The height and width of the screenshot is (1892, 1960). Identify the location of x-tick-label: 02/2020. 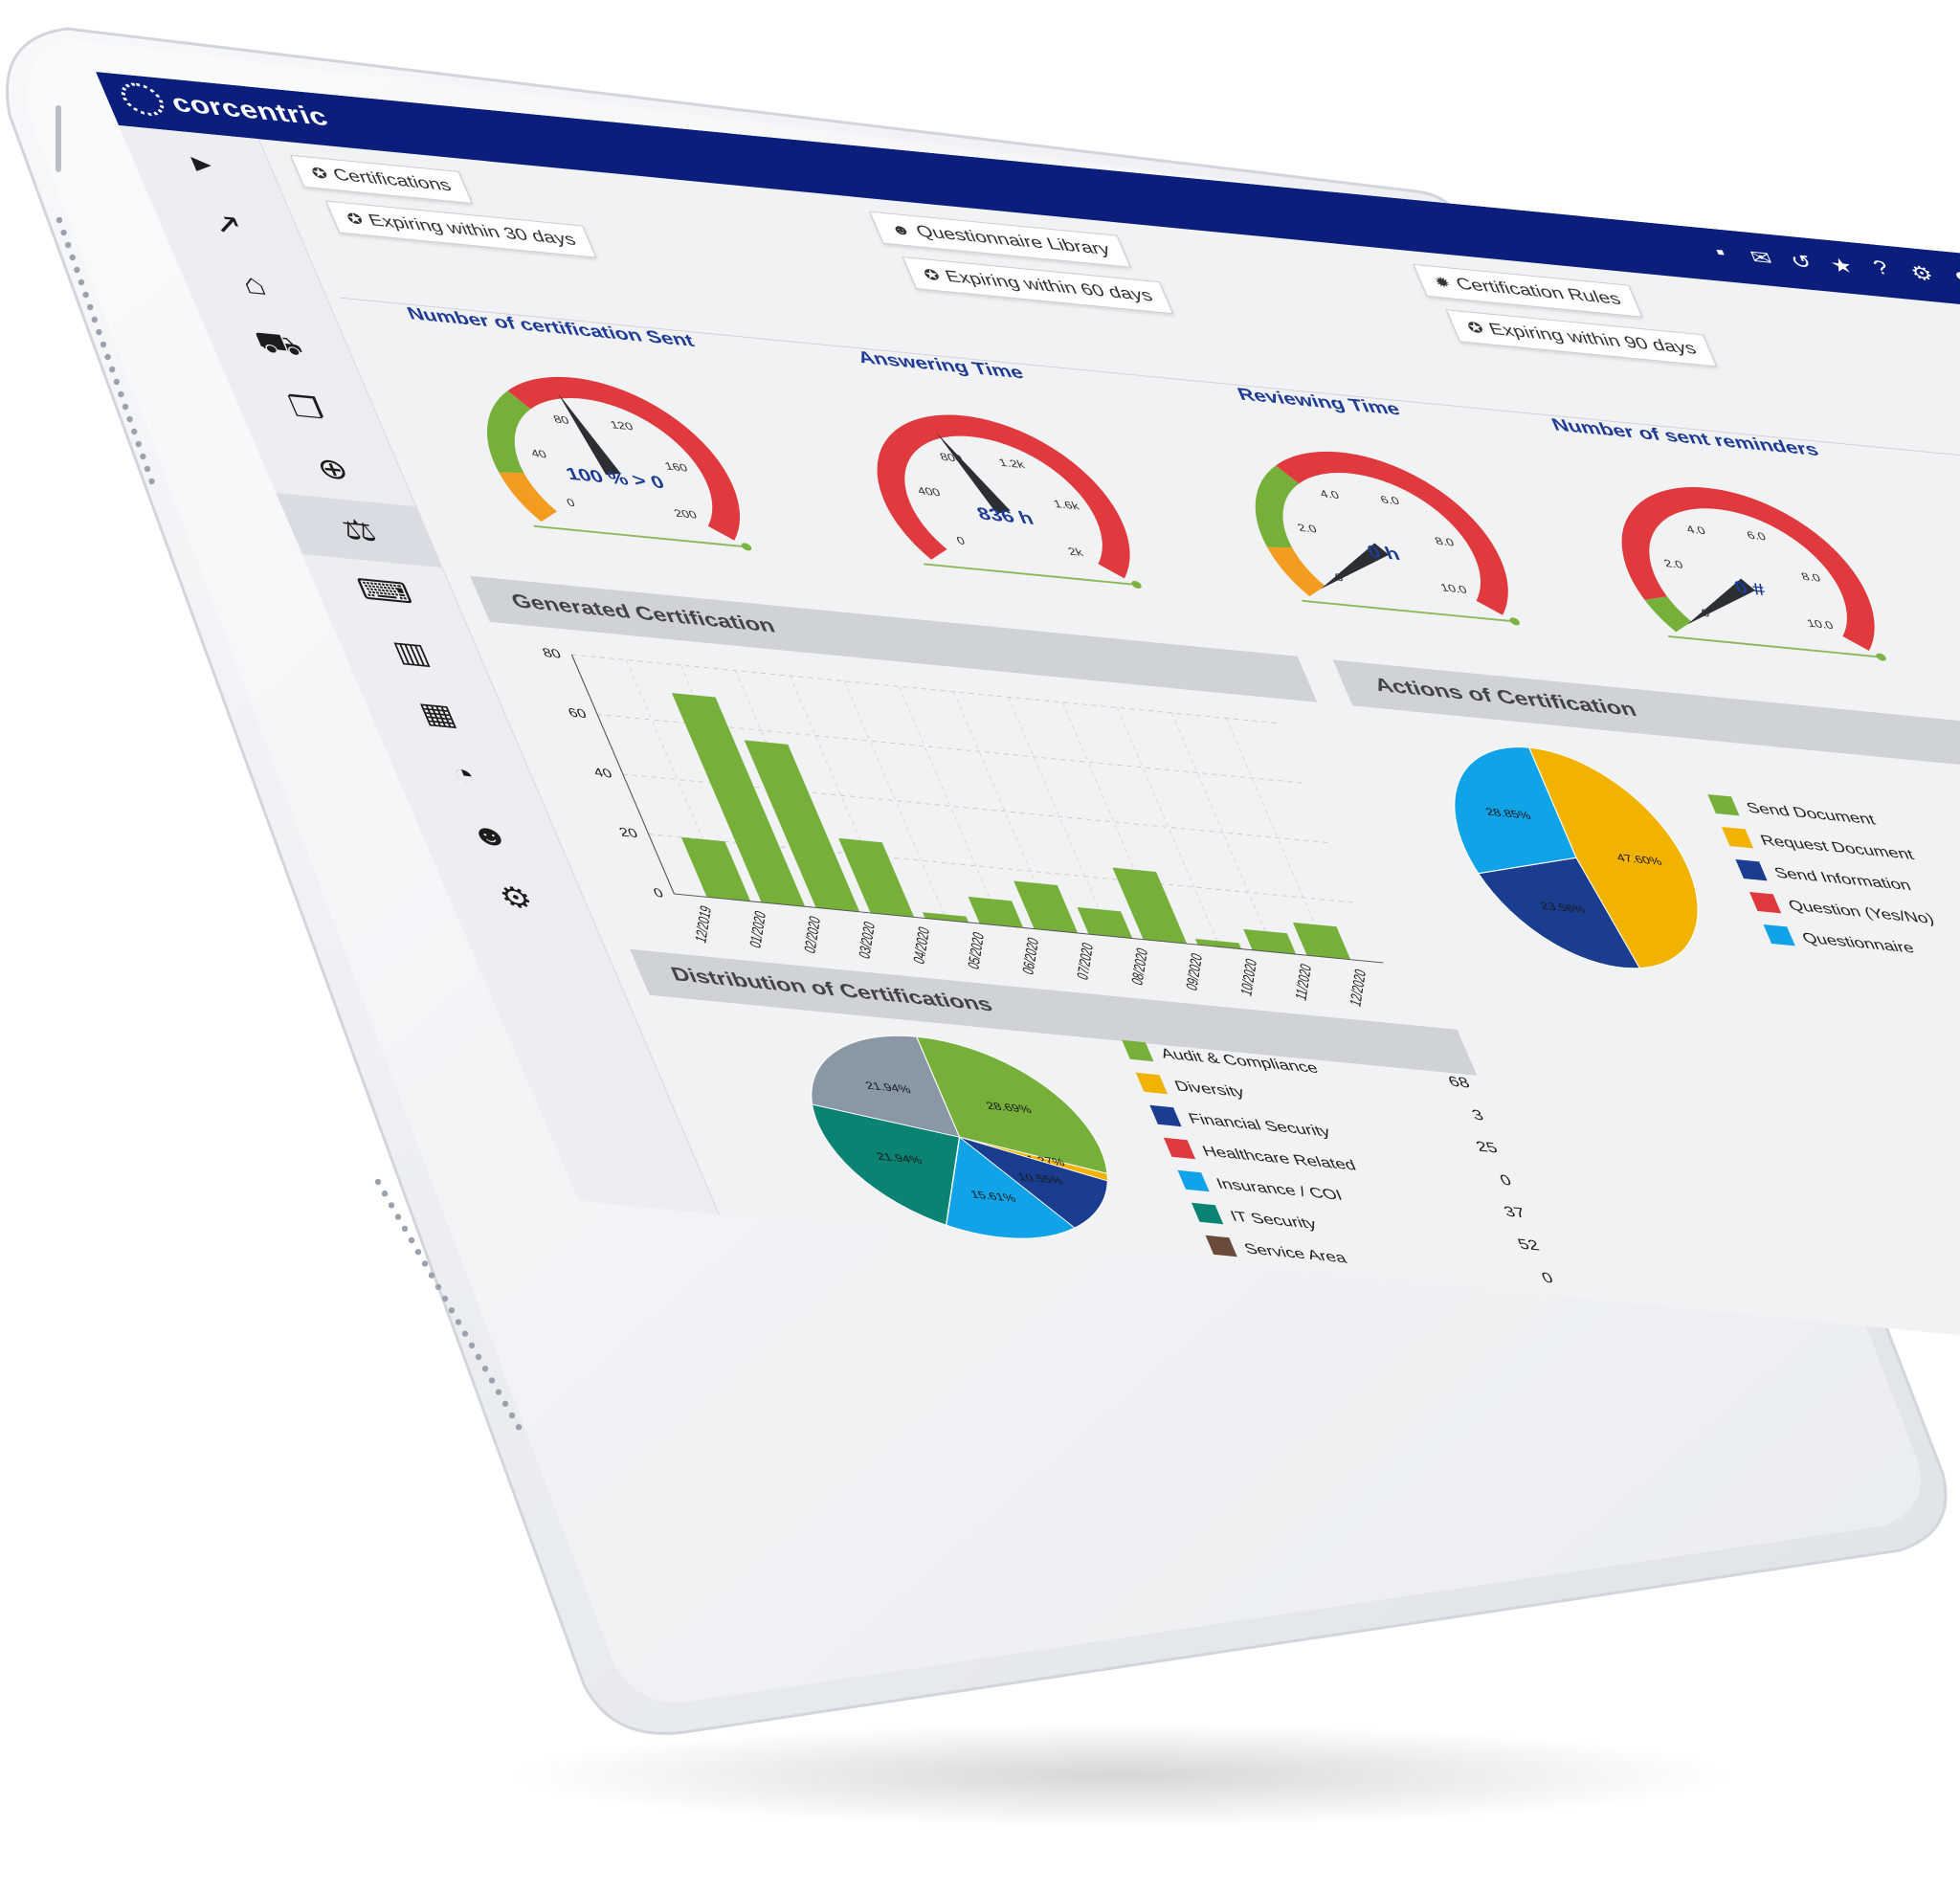
(813, 934).